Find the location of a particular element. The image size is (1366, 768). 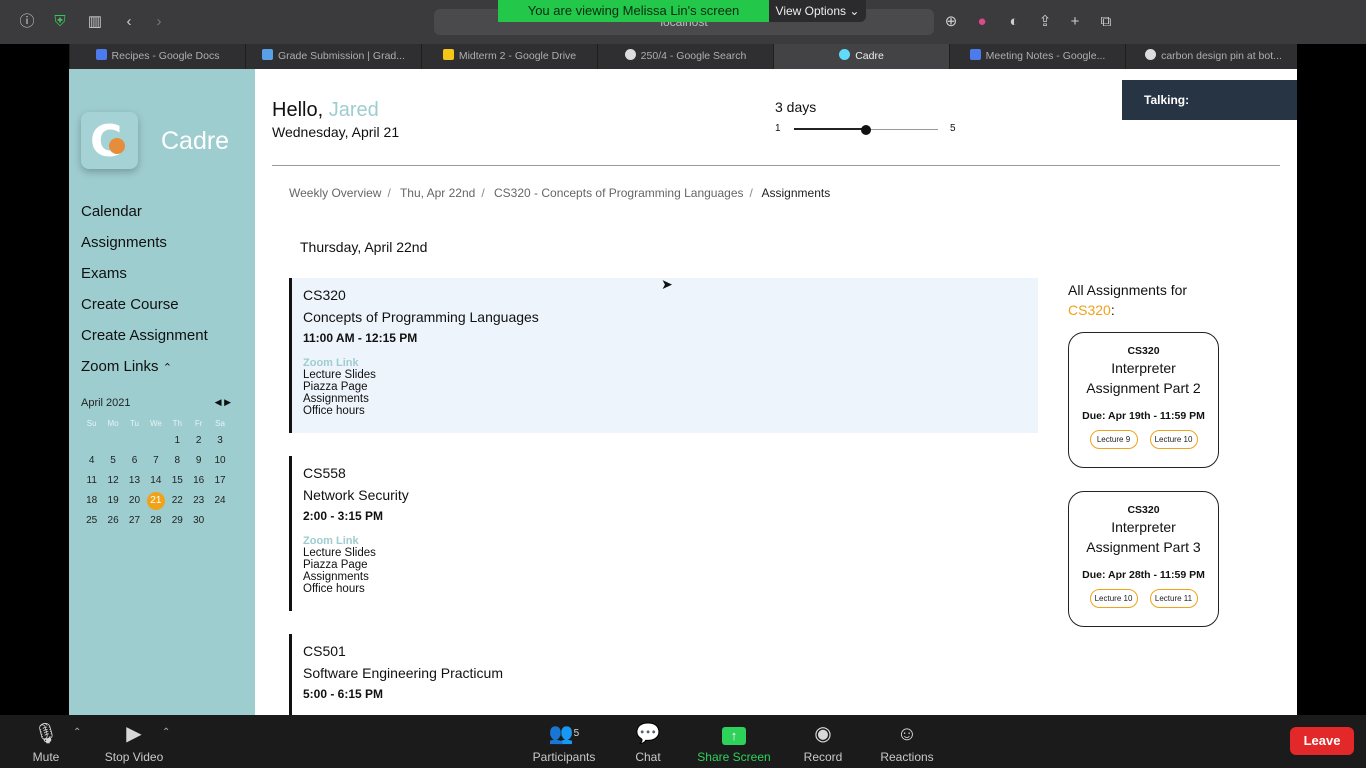

calendar-day: 16 is located at coordinates (198, 481).